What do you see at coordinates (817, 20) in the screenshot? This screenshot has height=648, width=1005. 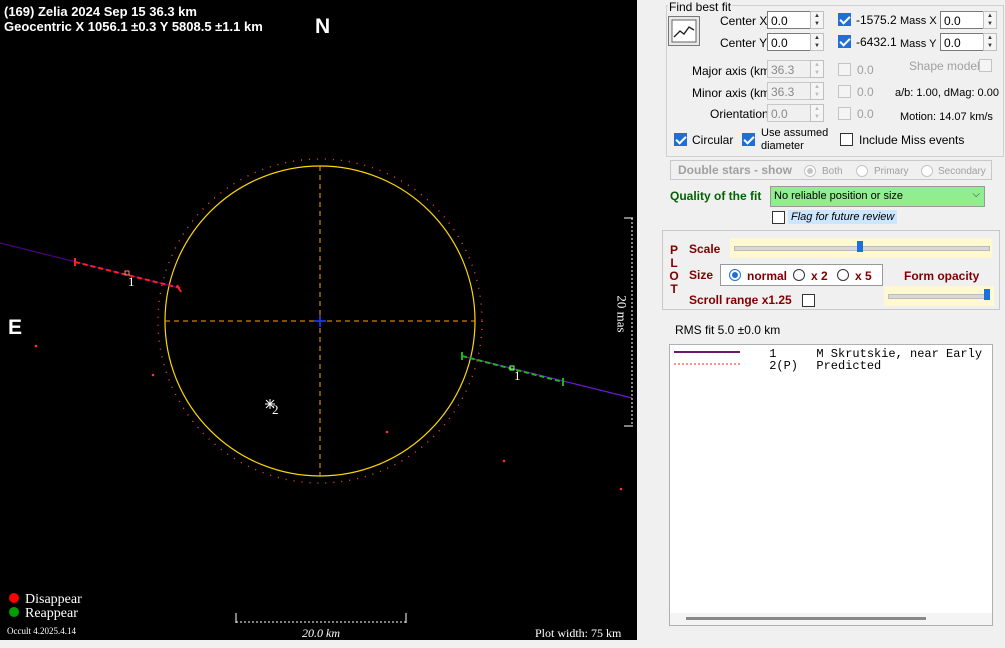 I see `center-x-spinner: ▲ ▼` at bounding box center [817, 20].